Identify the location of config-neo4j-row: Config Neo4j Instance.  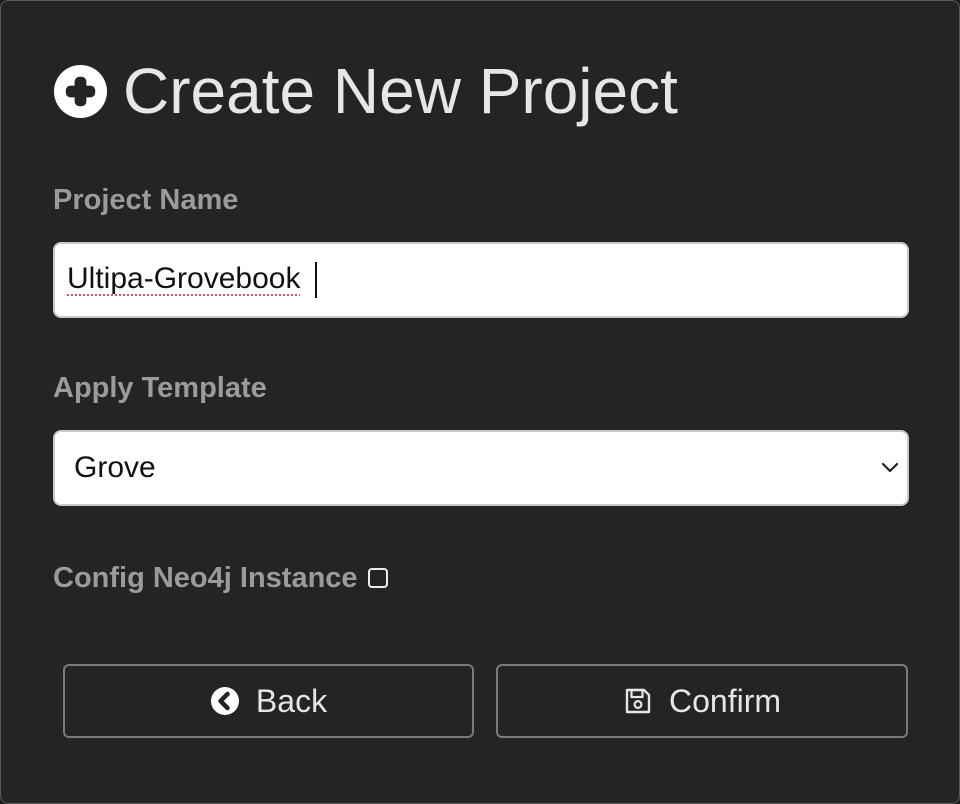
(220, 578).